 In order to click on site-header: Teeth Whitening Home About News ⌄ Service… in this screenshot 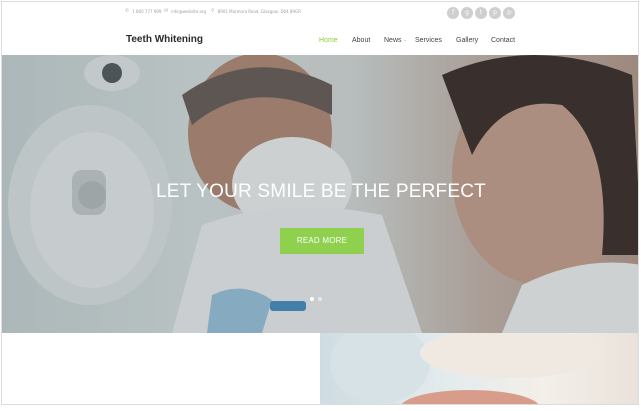, I will do `click(320, 41)`.